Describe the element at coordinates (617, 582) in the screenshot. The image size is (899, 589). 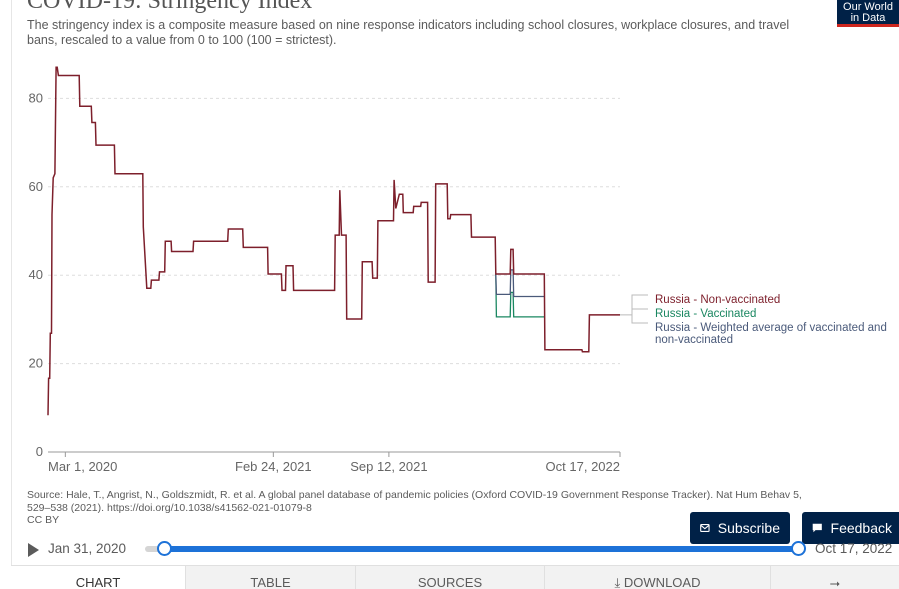
I see `download-icon: ⤓` at that location.